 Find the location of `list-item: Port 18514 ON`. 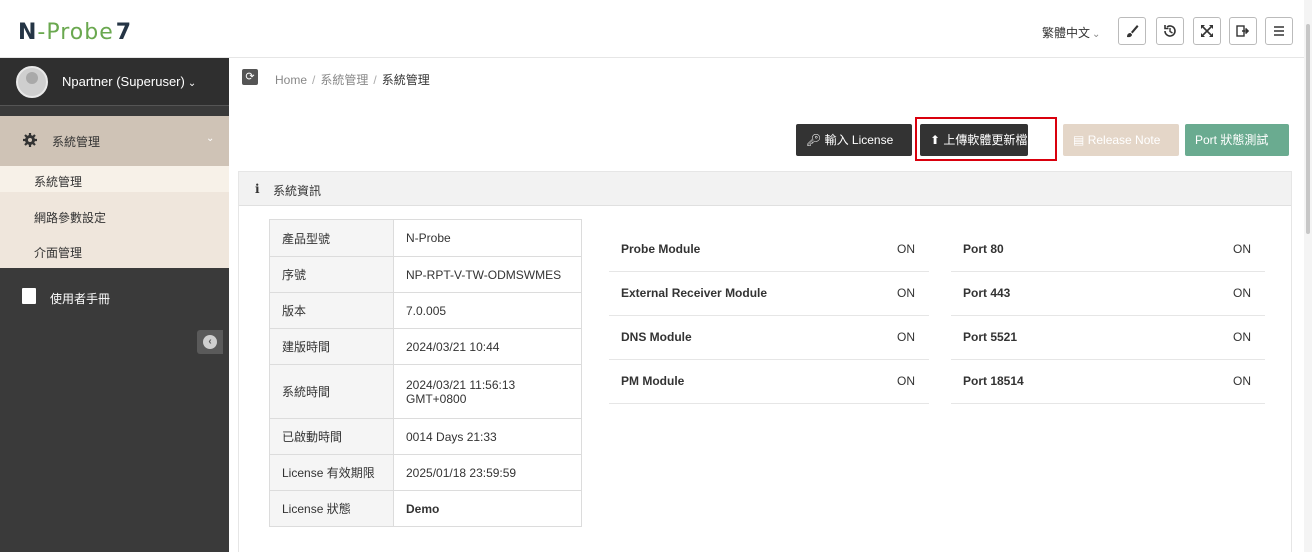

list-item: Port 18514 ON is located at coordinates (1108, 382).